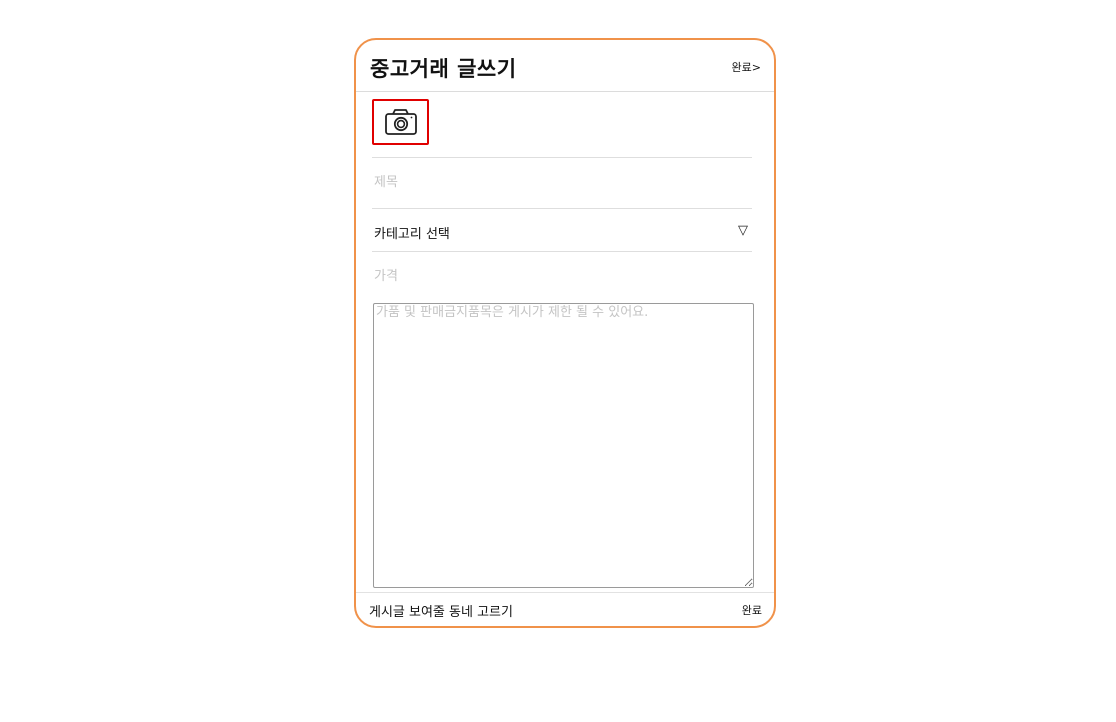 This screenshot has width=1116, height=722. What do you see at coordinates (412, 234) in the screenshot?
I see `category-select-label: 카테고리 선택` at bounding box center [412, 234].